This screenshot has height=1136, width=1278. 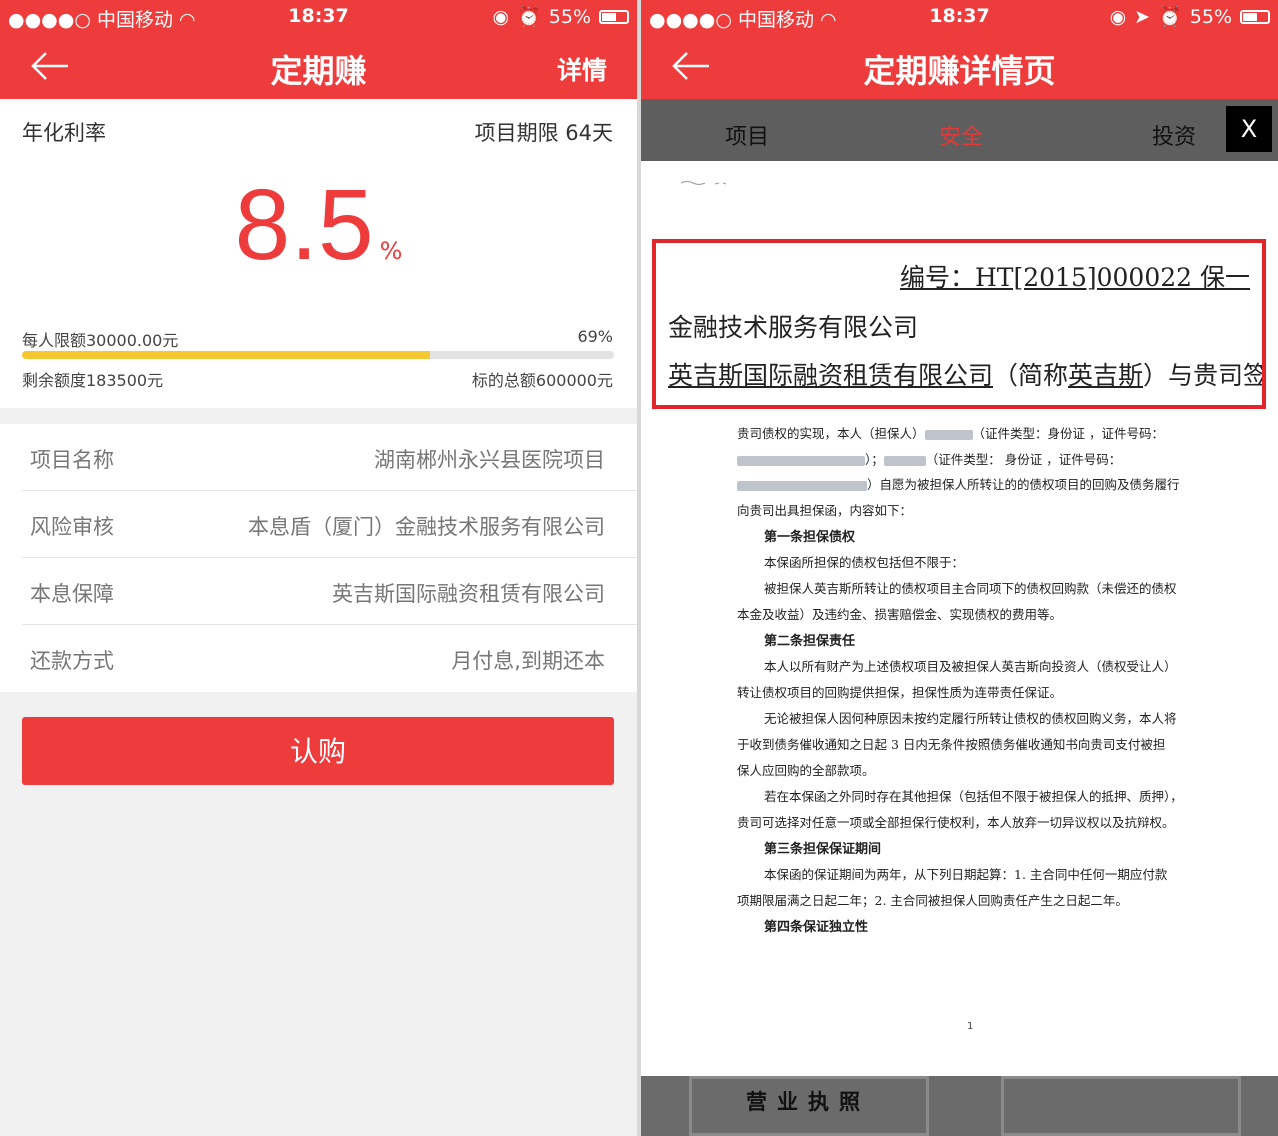 I want to click on tab-invest: 投资, so click(x=1174, y=135).